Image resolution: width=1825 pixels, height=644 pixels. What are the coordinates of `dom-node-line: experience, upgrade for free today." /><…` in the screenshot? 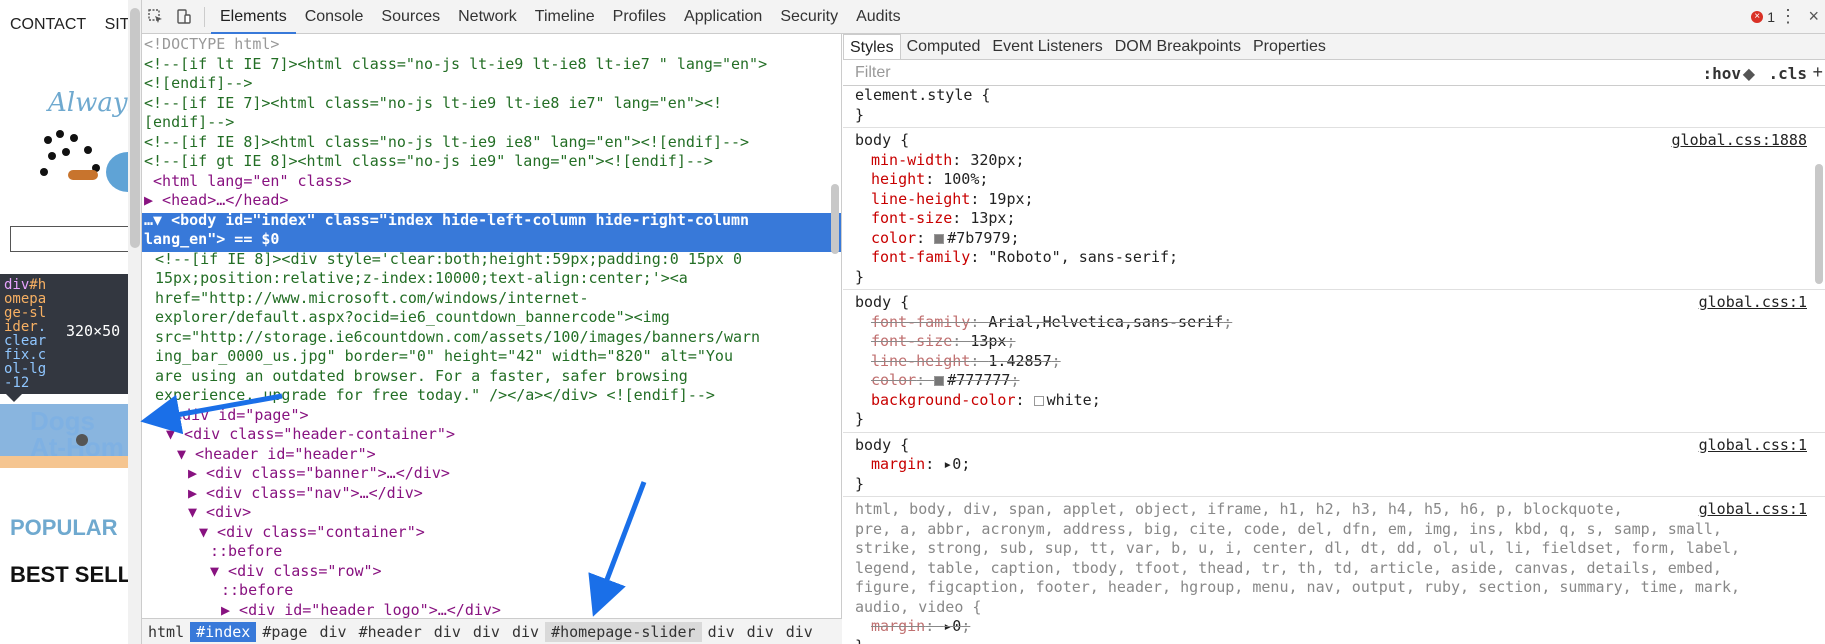 It's located at (491, 396).